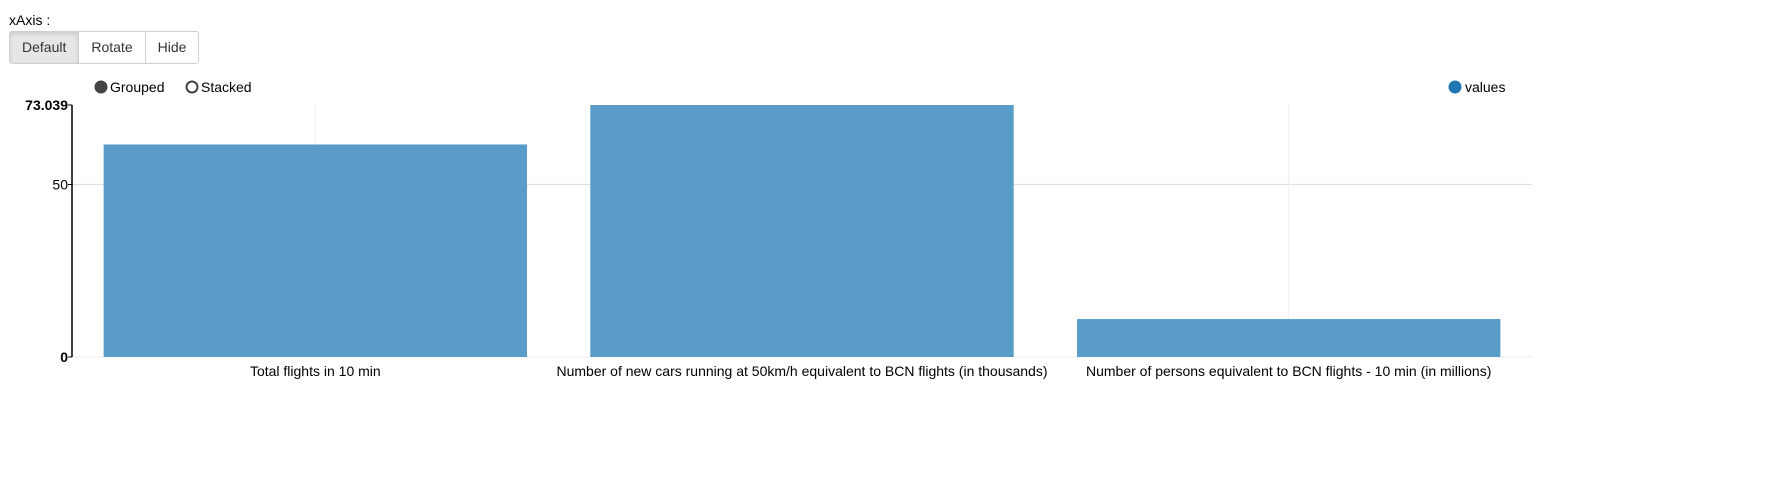 Image resolution: width=1777 pixels, height=482 pixels. I want to click on legend-label: values, so click(1485, 87).